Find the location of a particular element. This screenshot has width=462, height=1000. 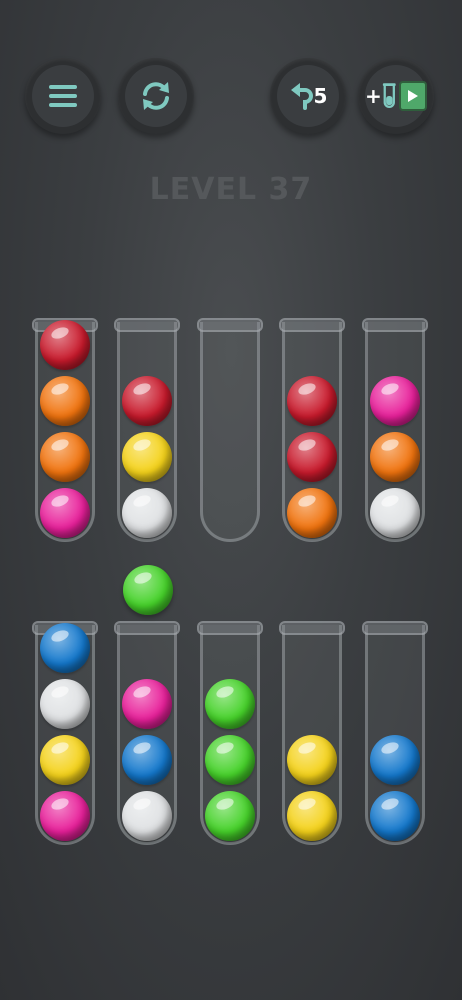

menu-button is located at coordinates (63, 96).